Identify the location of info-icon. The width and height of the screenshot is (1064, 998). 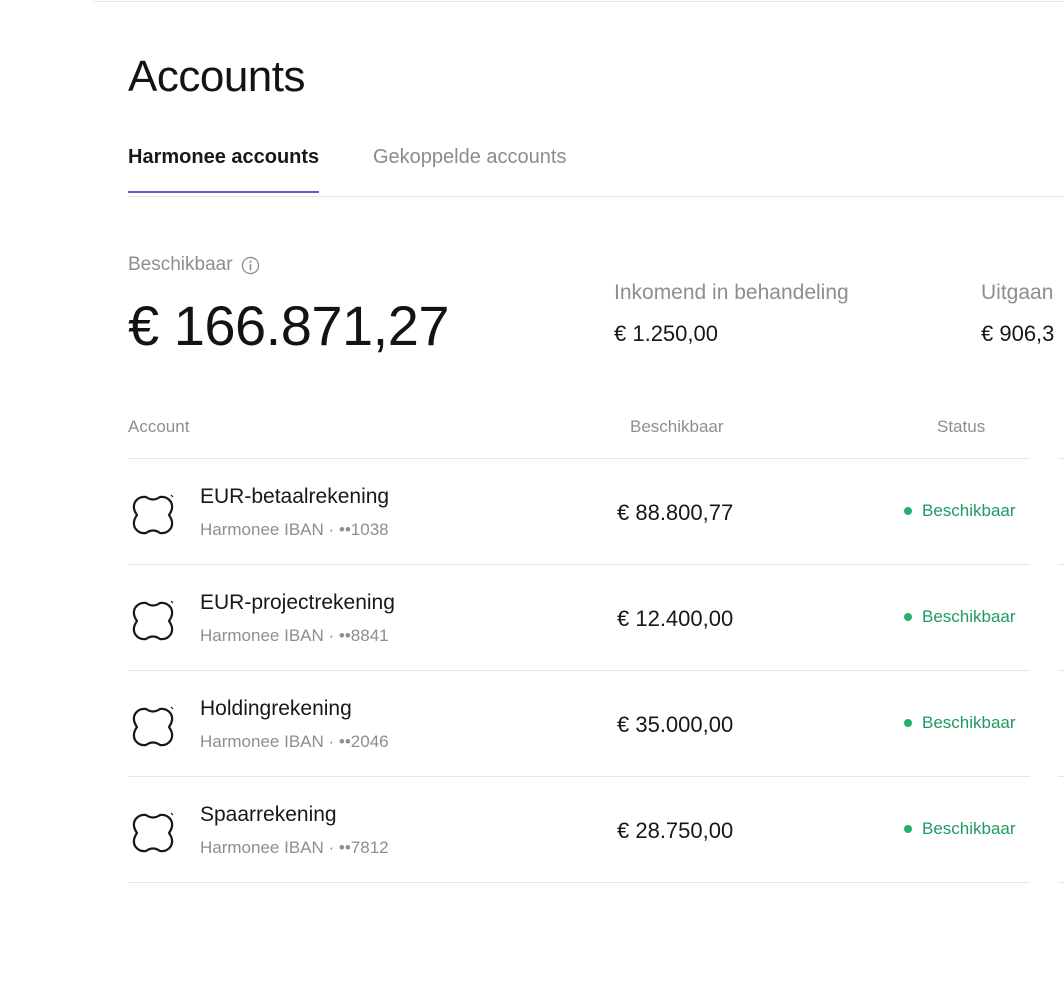
(250, 265).